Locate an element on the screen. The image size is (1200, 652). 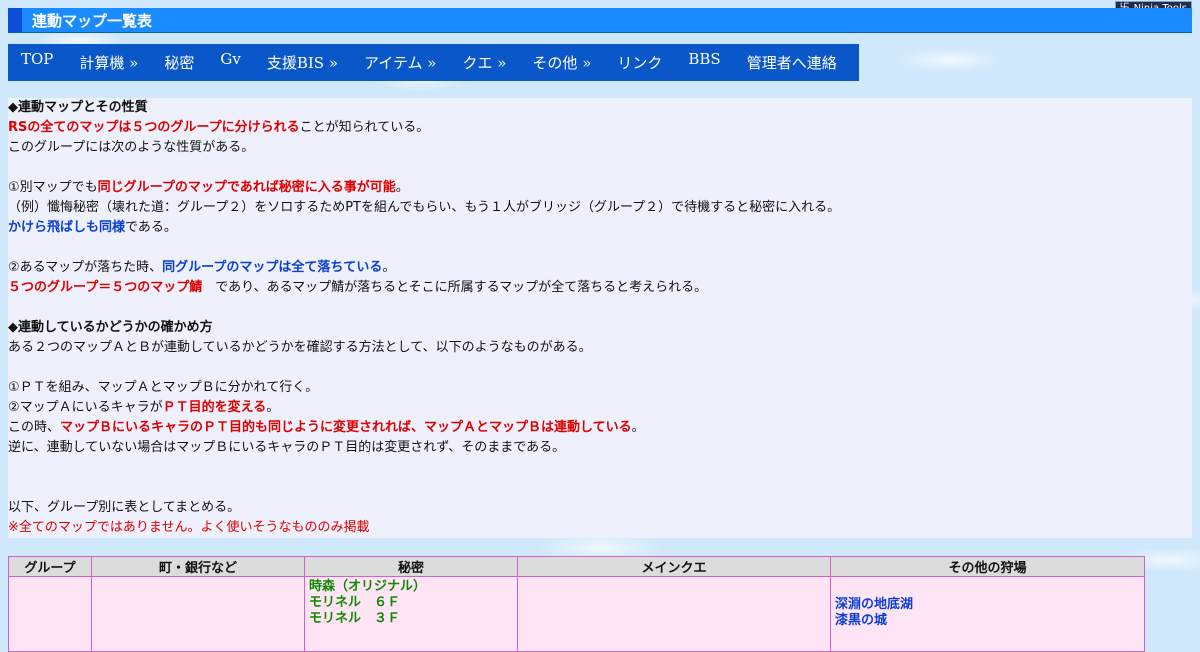
col-header-other-hunting: その他の狩場 is located at coordinates (987, 566).